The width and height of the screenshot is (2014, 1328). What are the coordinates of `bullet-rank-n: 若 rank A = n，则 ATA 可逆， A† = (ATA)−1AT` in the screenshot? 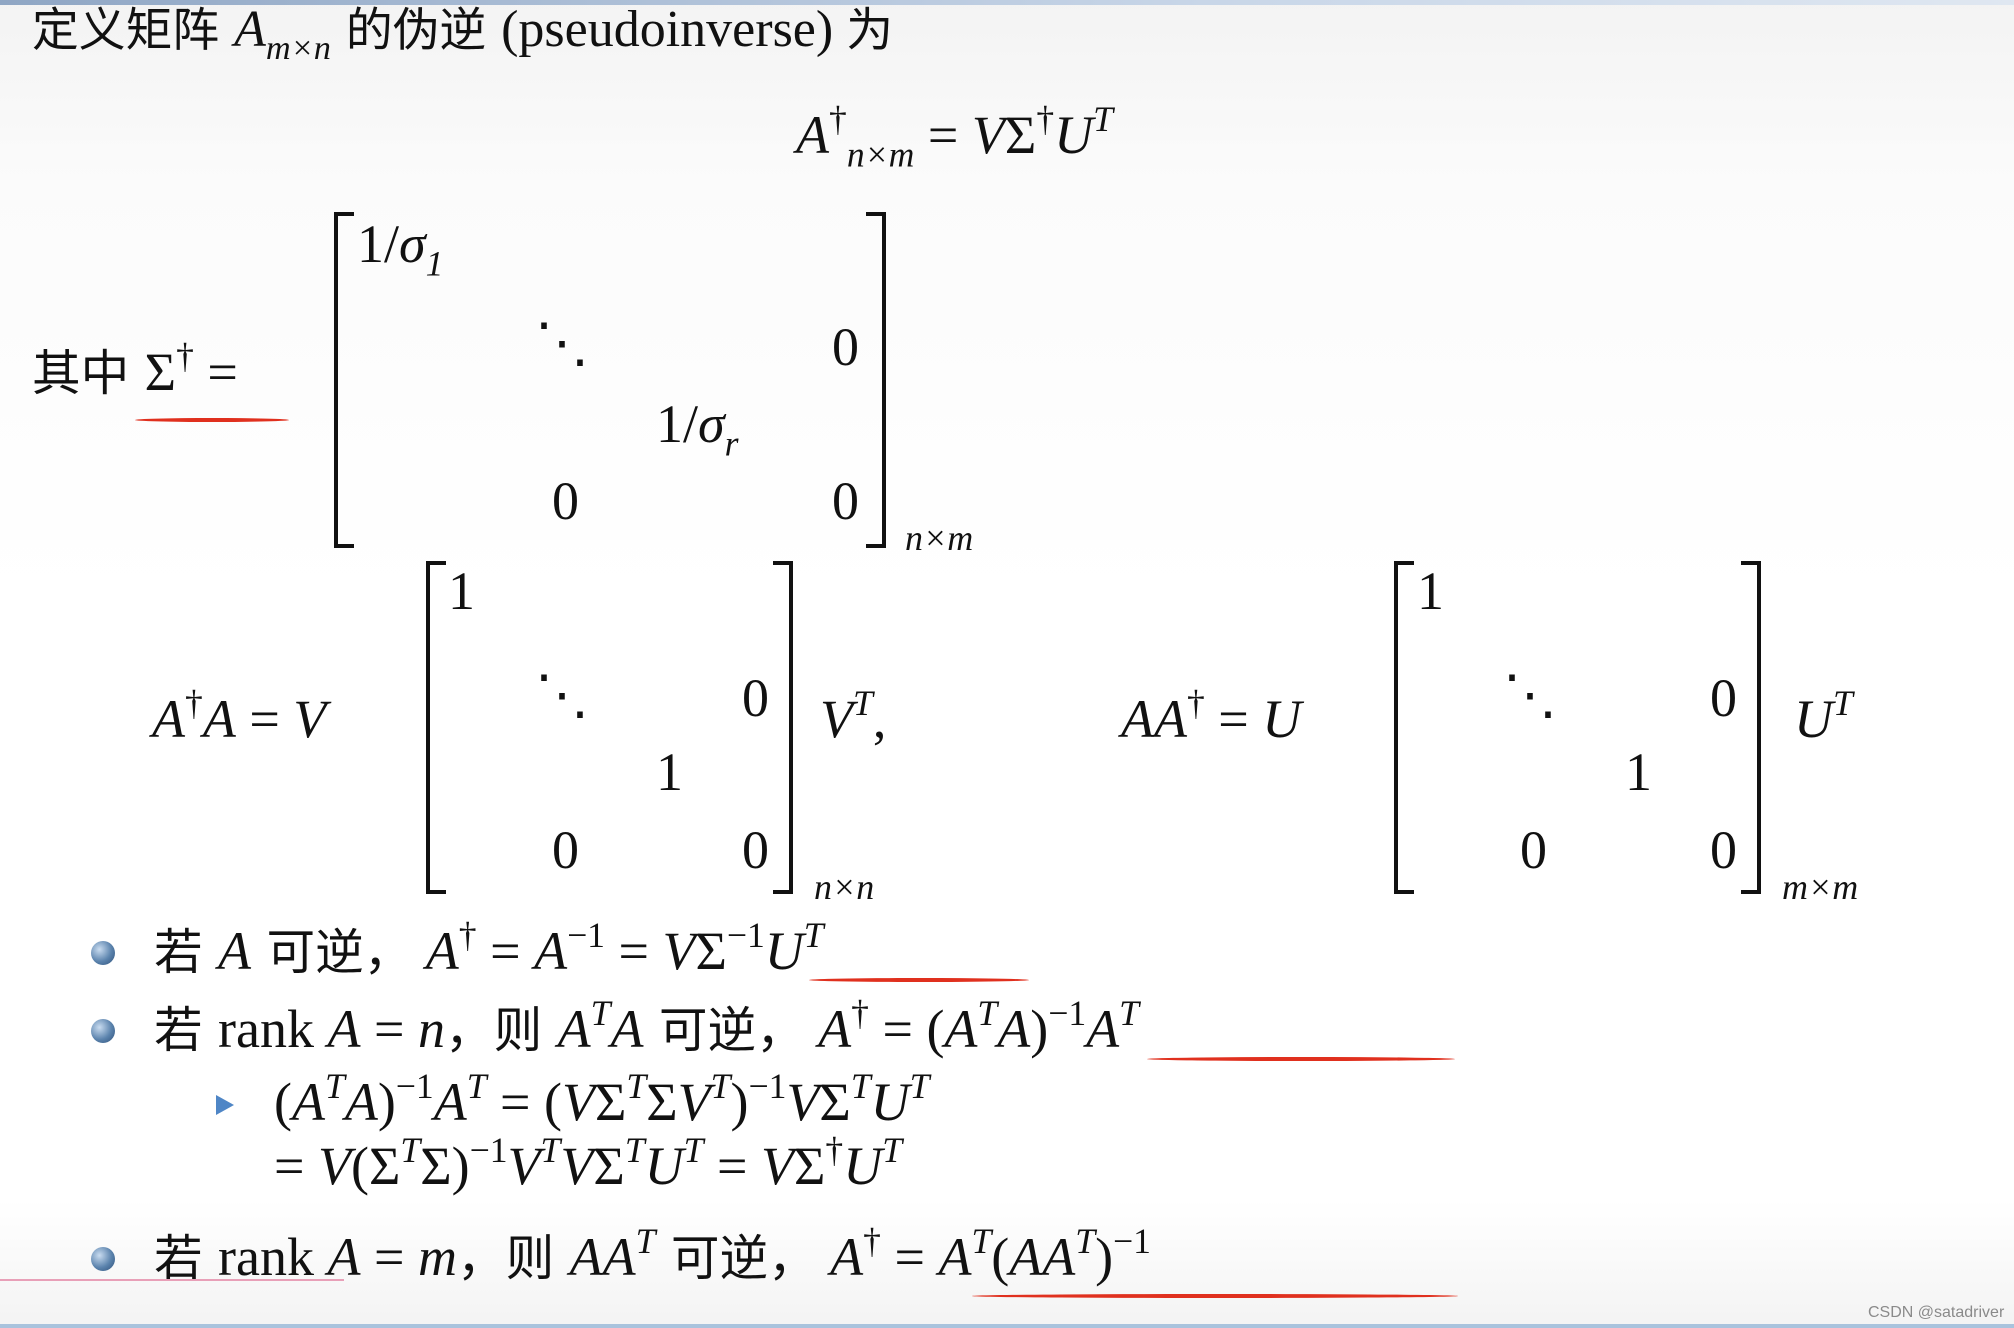 It's located at (646, 1028).